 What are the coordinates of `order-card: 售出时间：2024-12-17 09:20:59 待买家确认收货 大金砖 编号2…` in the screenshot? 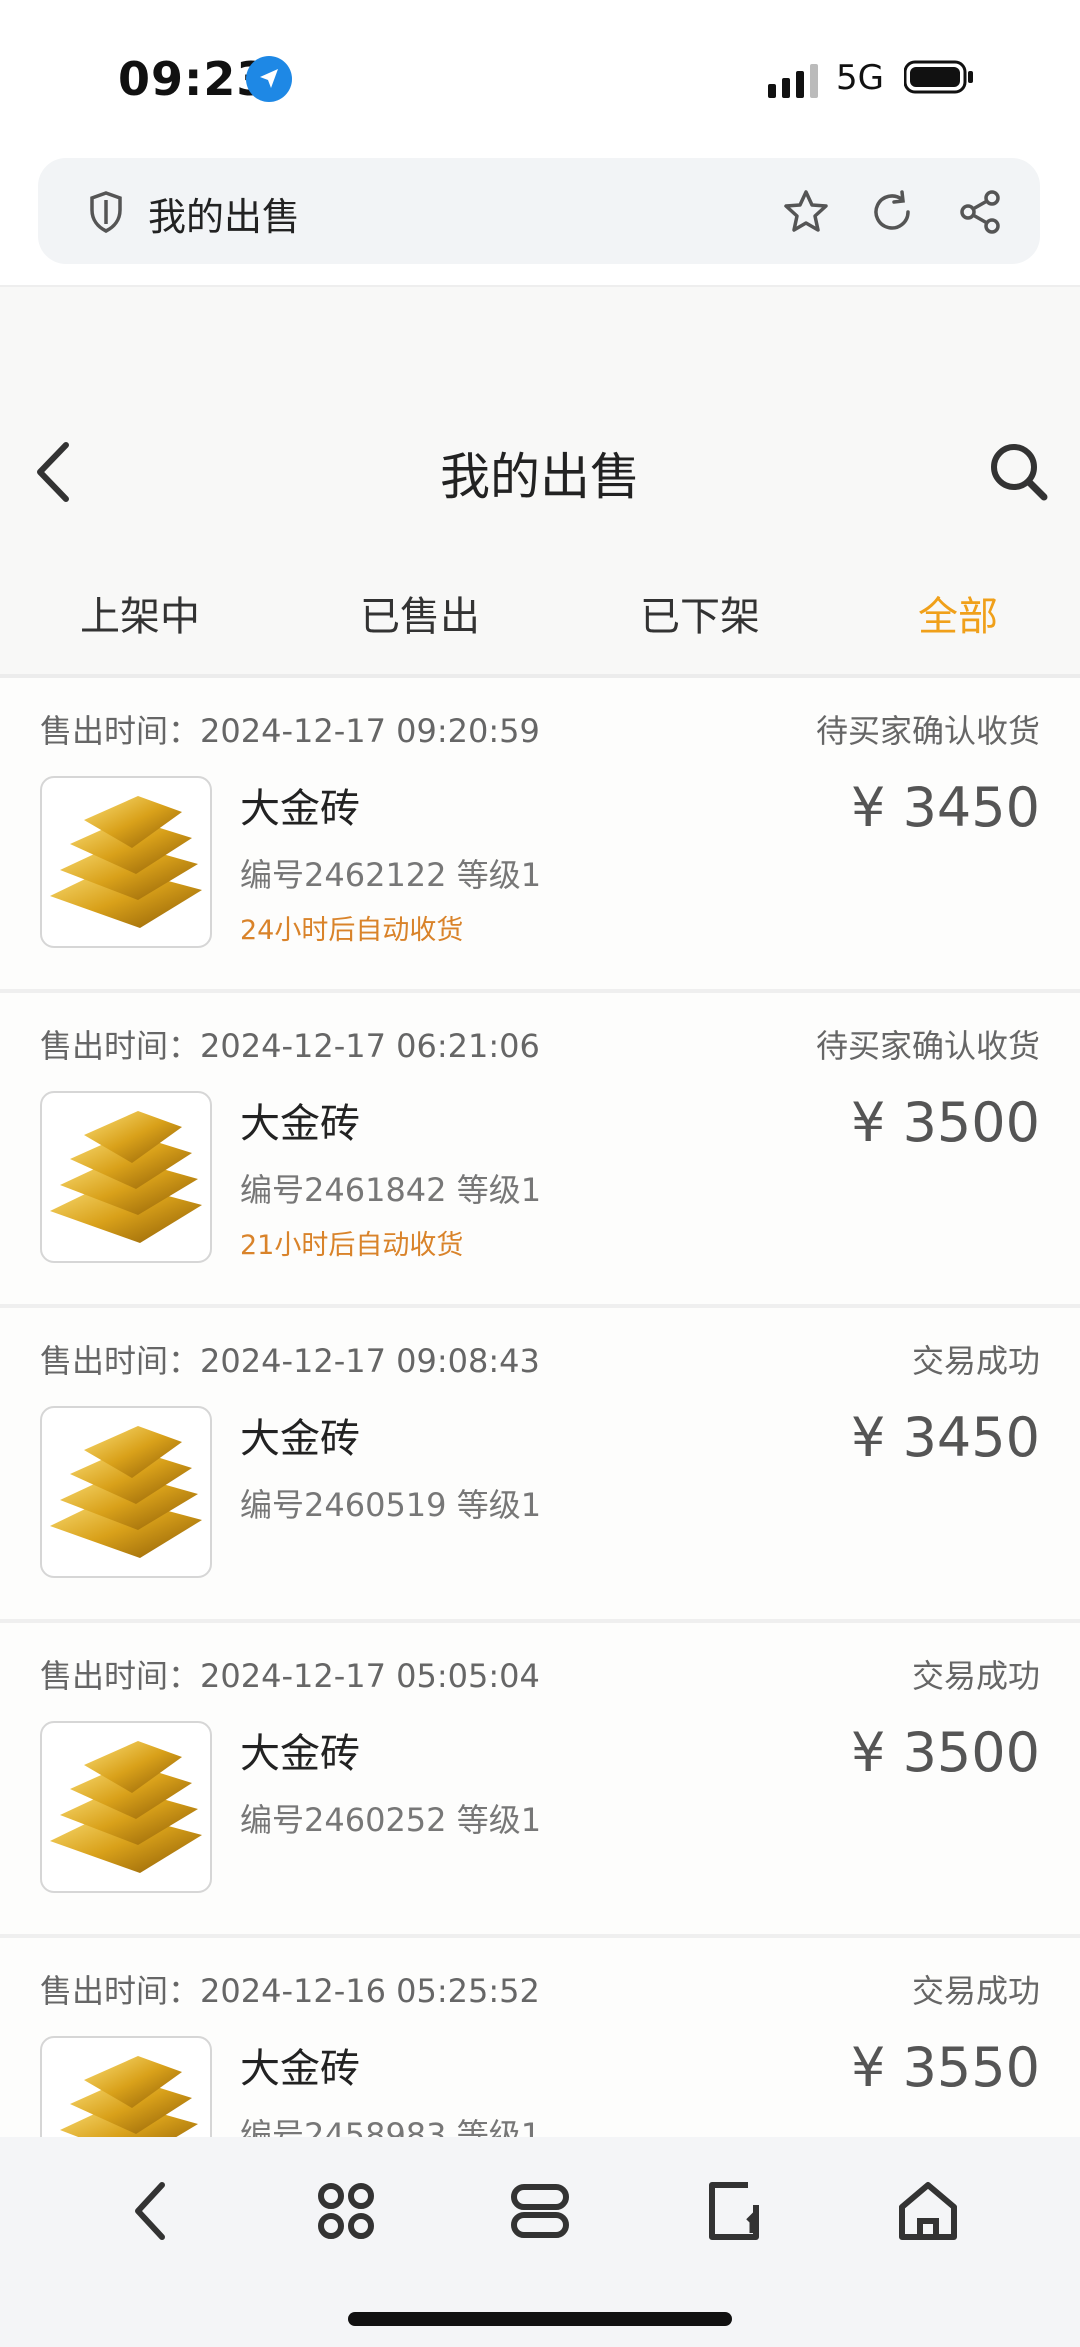 It's located at (540, 835).